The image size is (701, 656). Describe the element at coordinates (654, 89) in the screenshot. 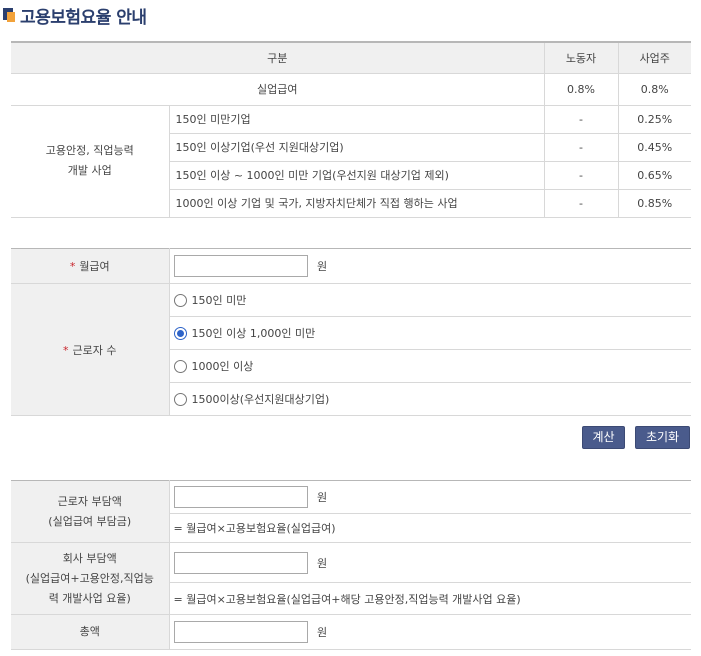

I see `row-employer-rate: 0.8%` at that location.